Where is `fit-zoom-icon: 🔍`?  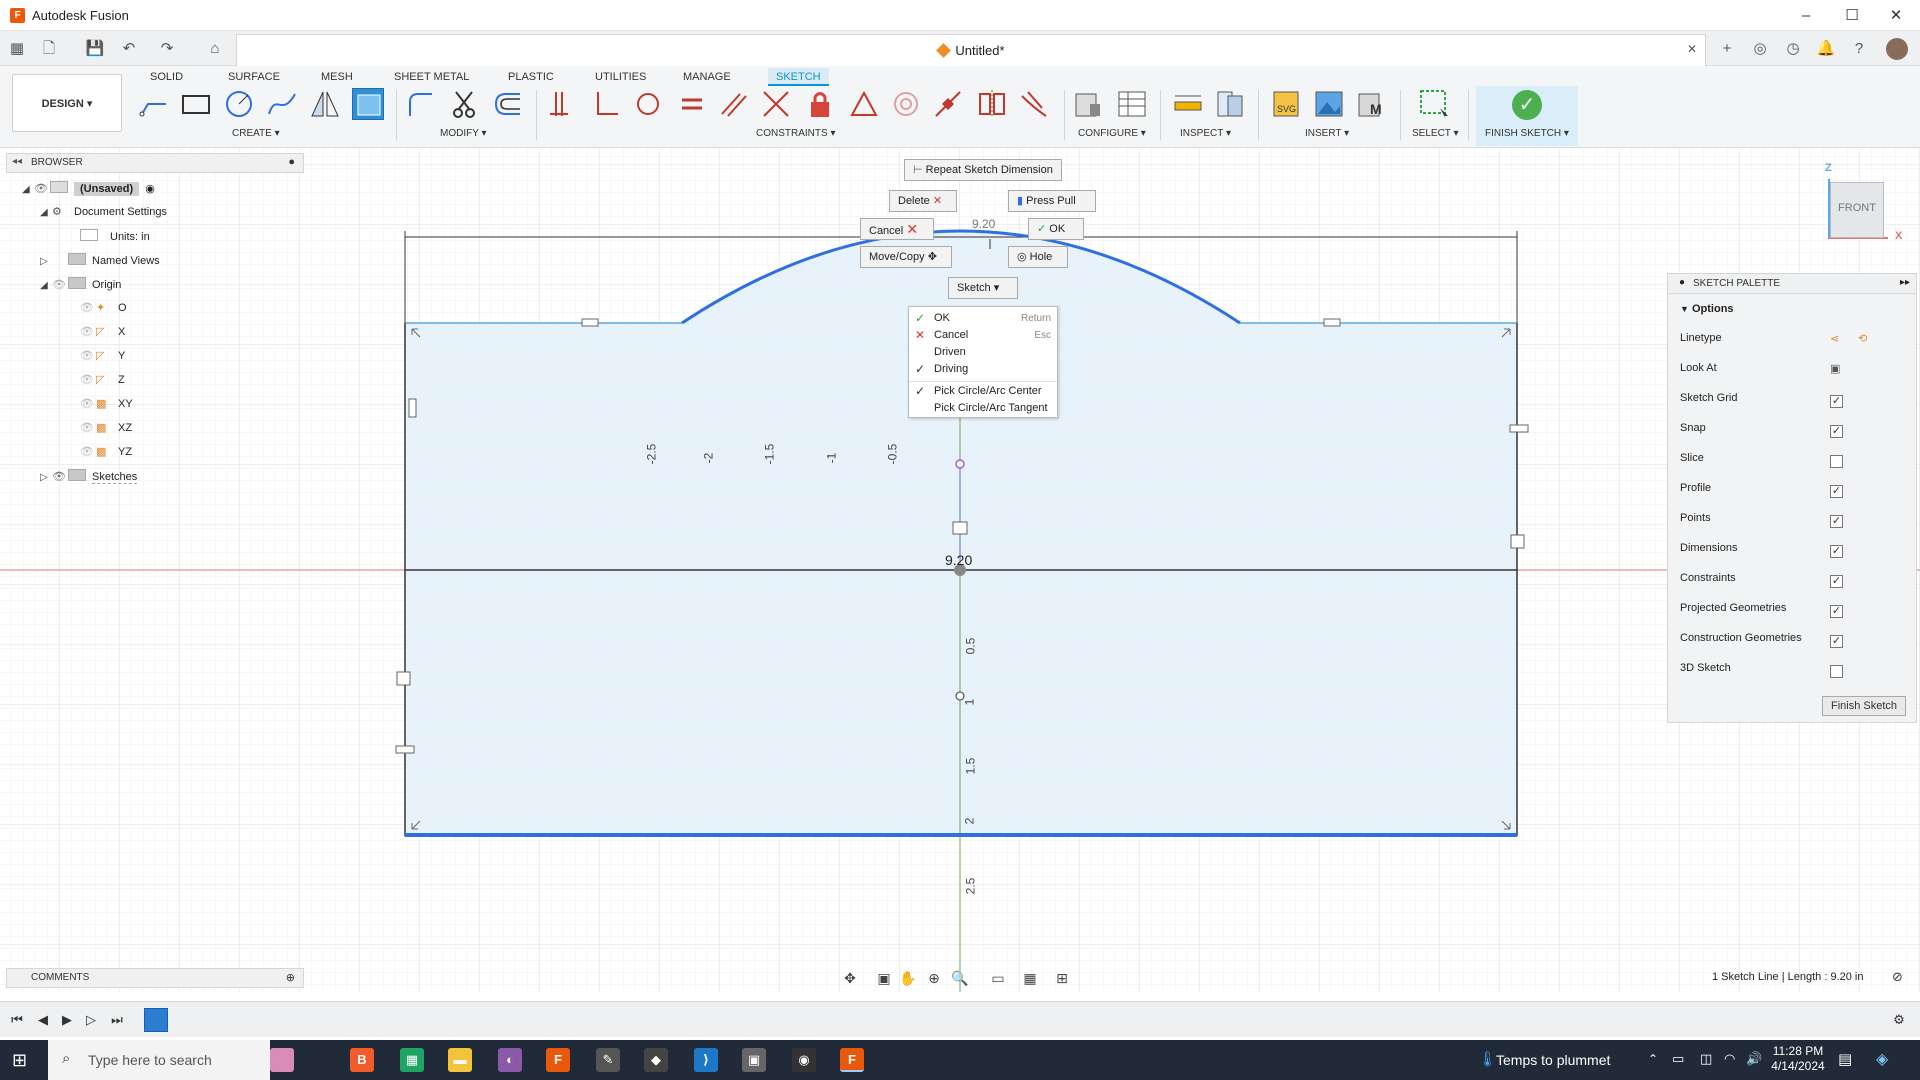 fit-zoom-icon: 🔍 is located at coordinates (960, 978).